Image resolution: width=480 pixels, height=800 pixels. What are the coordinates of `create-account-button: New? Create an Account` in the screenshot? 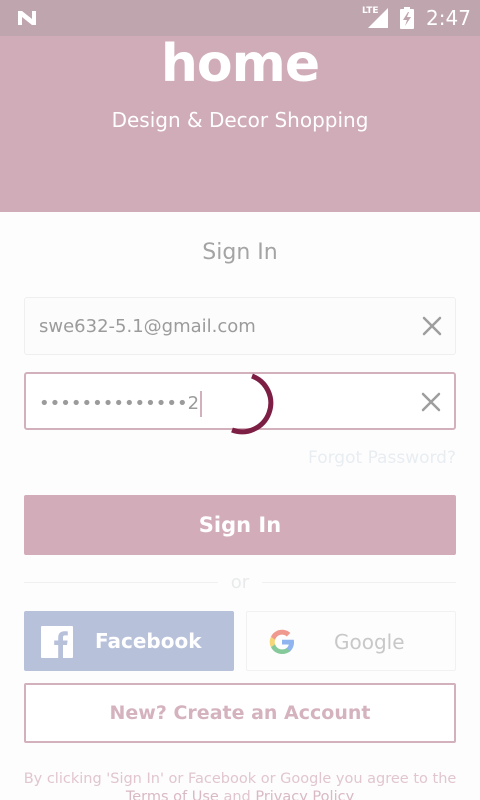 It's located at (240, 713).